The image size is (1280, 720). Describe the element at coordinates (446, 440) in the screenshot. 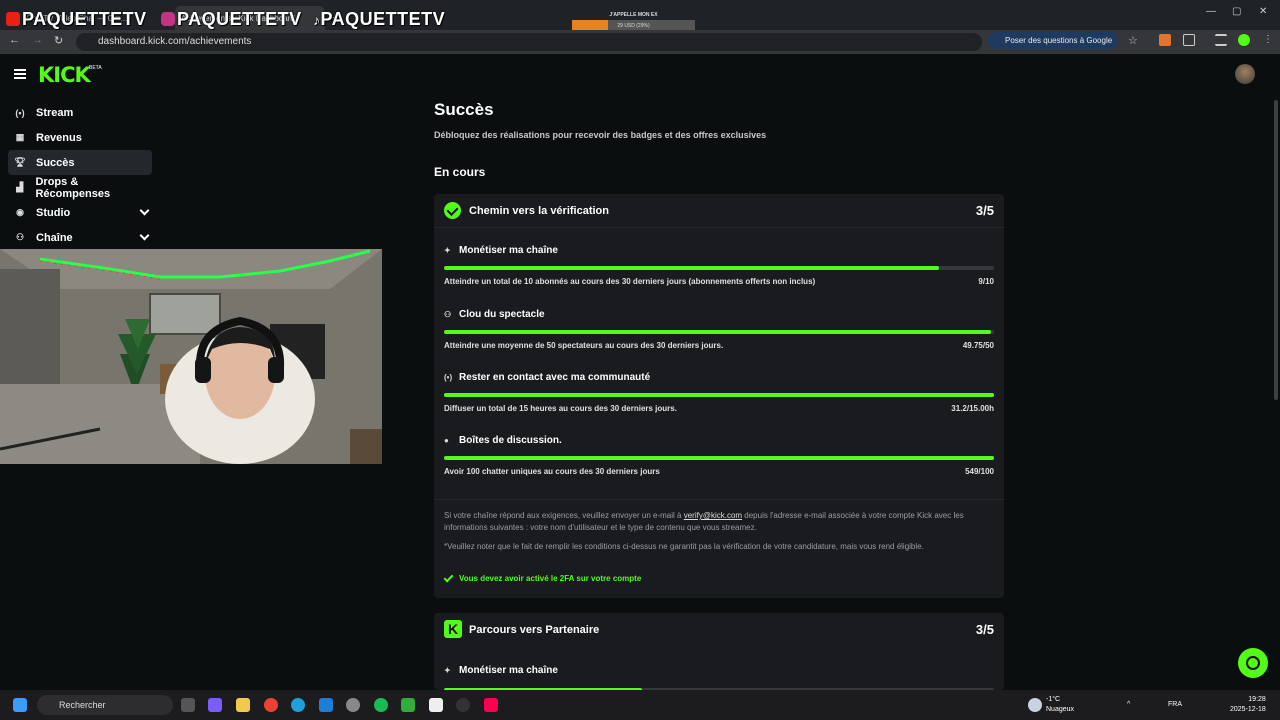

I see `chat-bubble-icon: ●` at that location.